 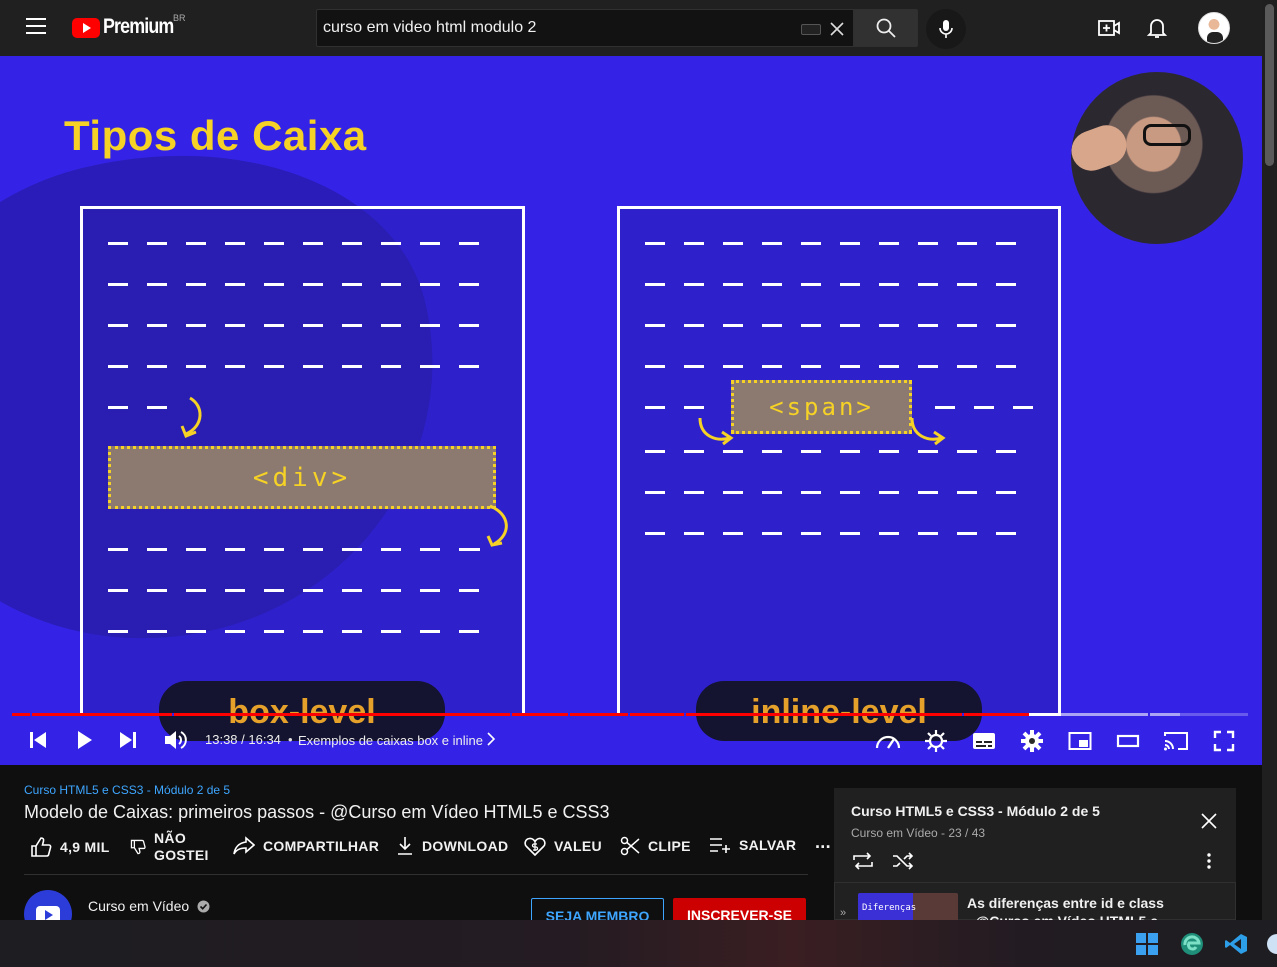 I want to click on cast-button, so click(x=1176, y=741).